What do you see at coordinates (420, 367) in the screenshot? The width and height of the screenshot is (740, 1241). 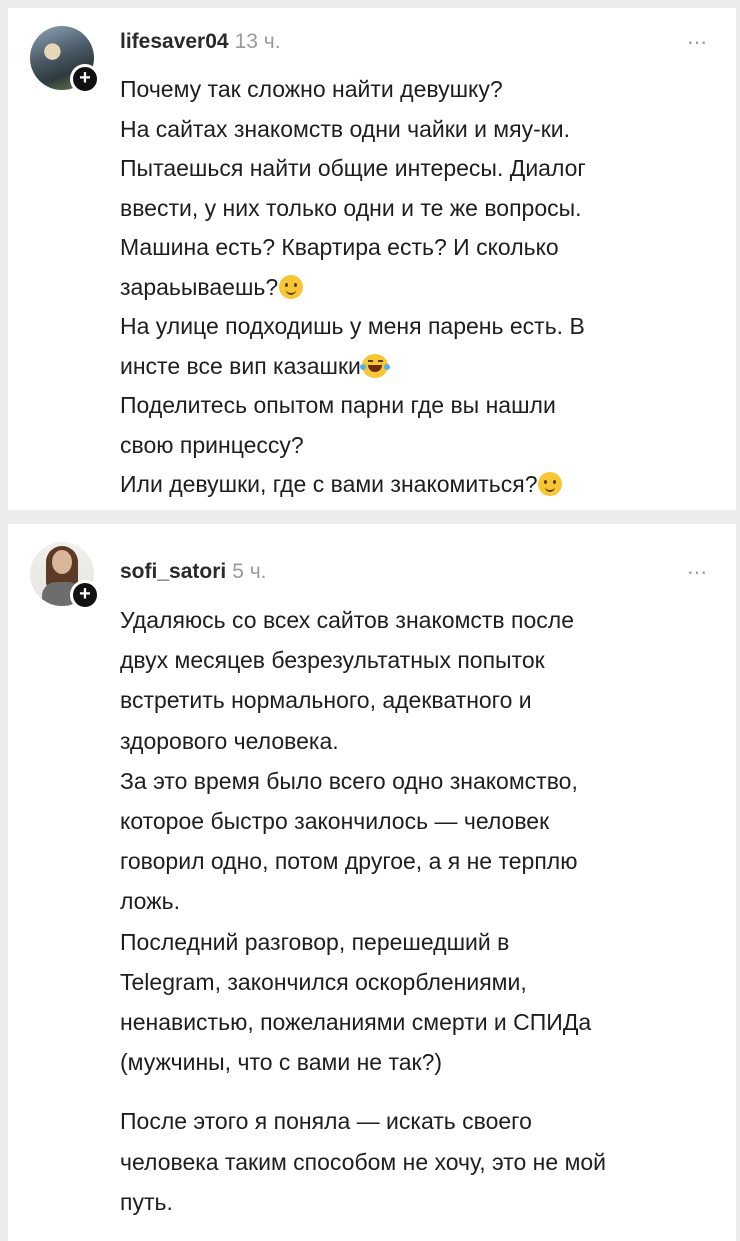 I see `text-line-with-emoji: инсте все вип казашки` at bounding box center [420, 367].